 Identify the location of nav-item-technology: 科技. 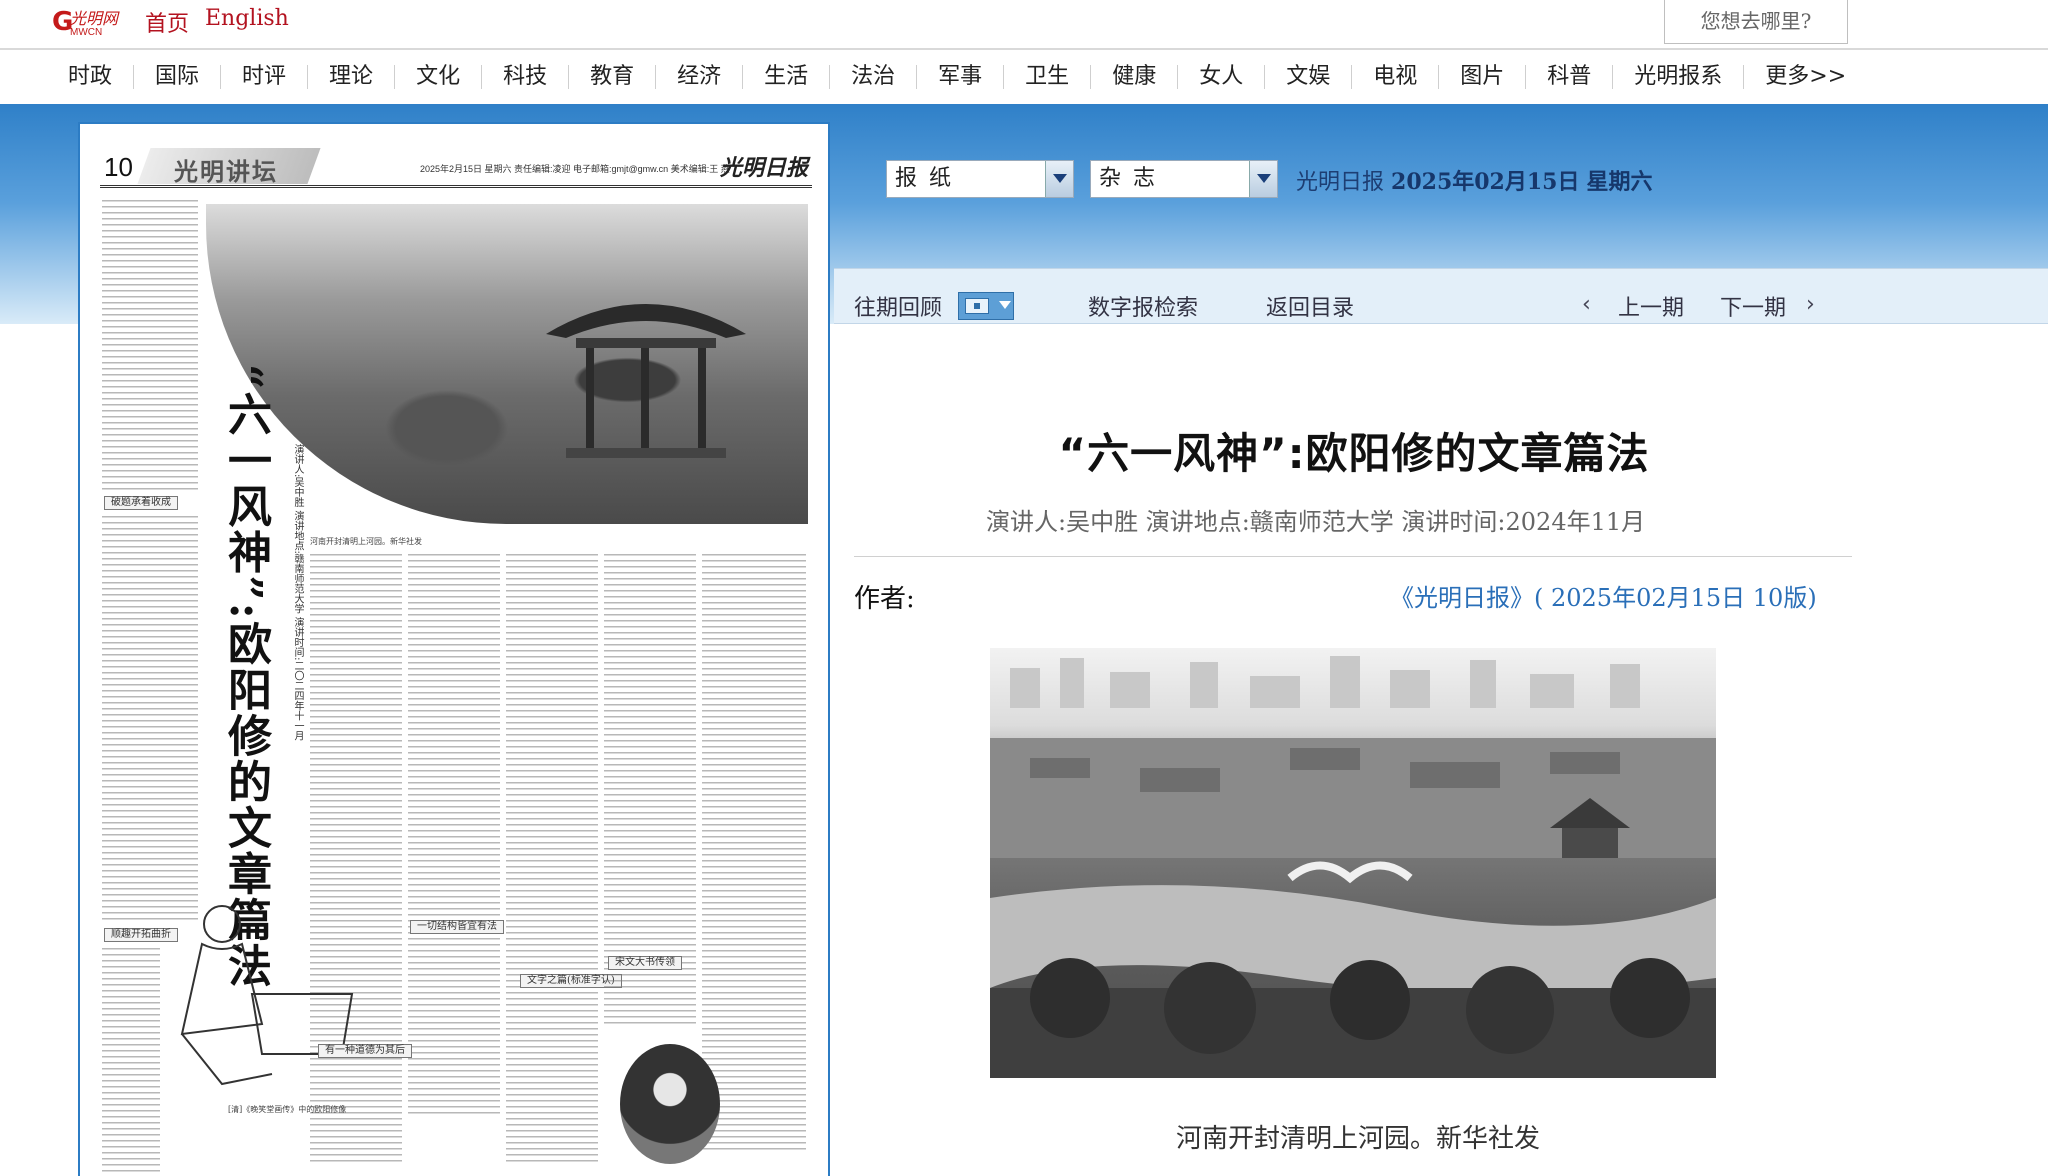
(526, 77).